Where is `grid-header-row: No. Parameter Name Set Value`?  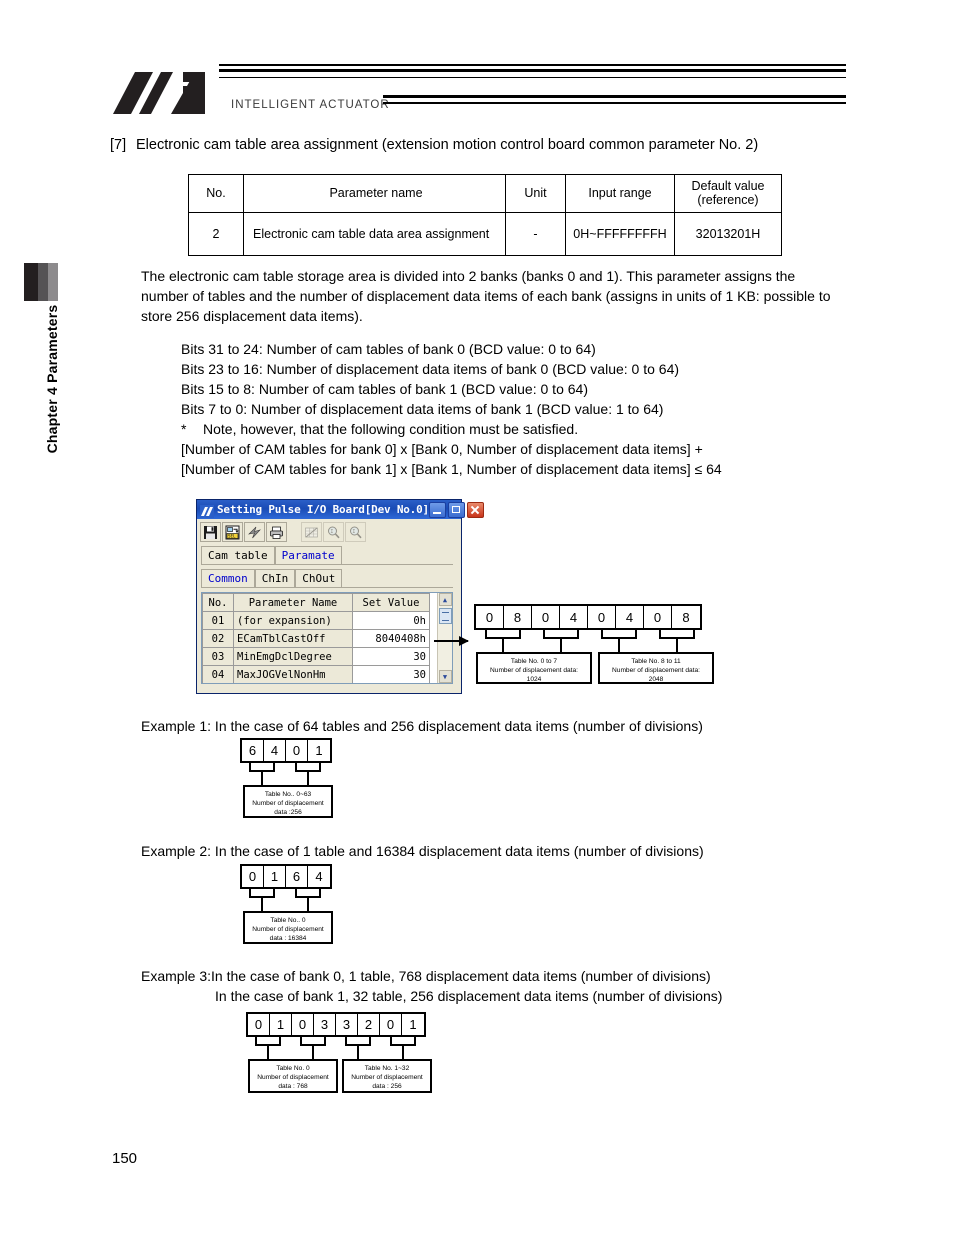 grid-header-row: No. Parameter Name Set Value is located at coordinates (316, 602).